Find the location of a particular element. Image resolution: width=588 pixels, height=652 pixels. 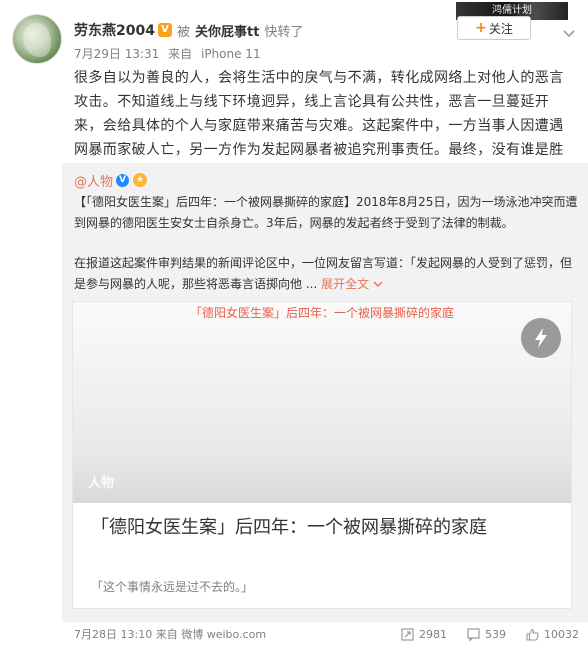

comment-count: 539 is located at coordinates (495, 634).